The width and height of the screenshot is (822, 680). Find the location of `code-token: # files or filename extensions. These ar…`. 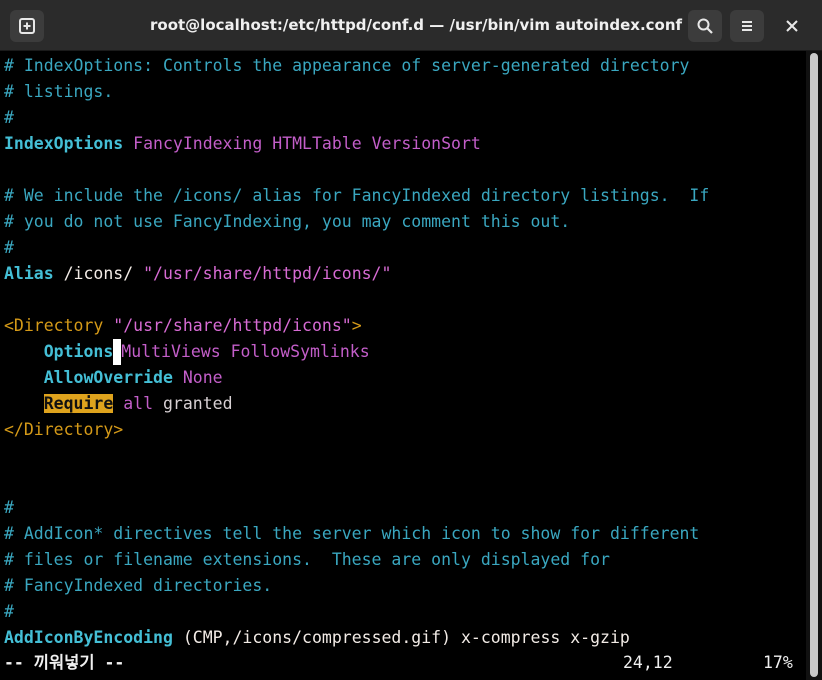

code-token: # files or filename extensions. These ar… is located at coordinates (307, 559).